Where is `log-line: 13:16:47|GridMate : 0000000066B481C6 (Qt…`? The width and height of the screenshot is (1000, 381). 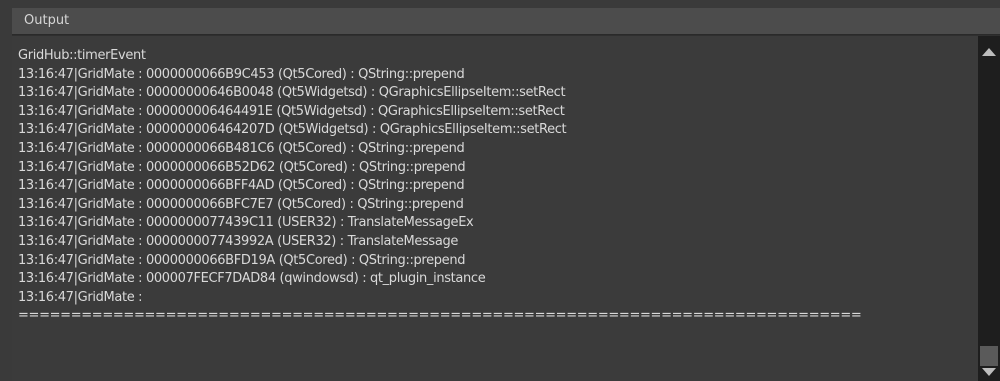 log-line: 13:16:47|GridMate : 0000000066B481C6 (Qt… is located at coordinates (241, 148).